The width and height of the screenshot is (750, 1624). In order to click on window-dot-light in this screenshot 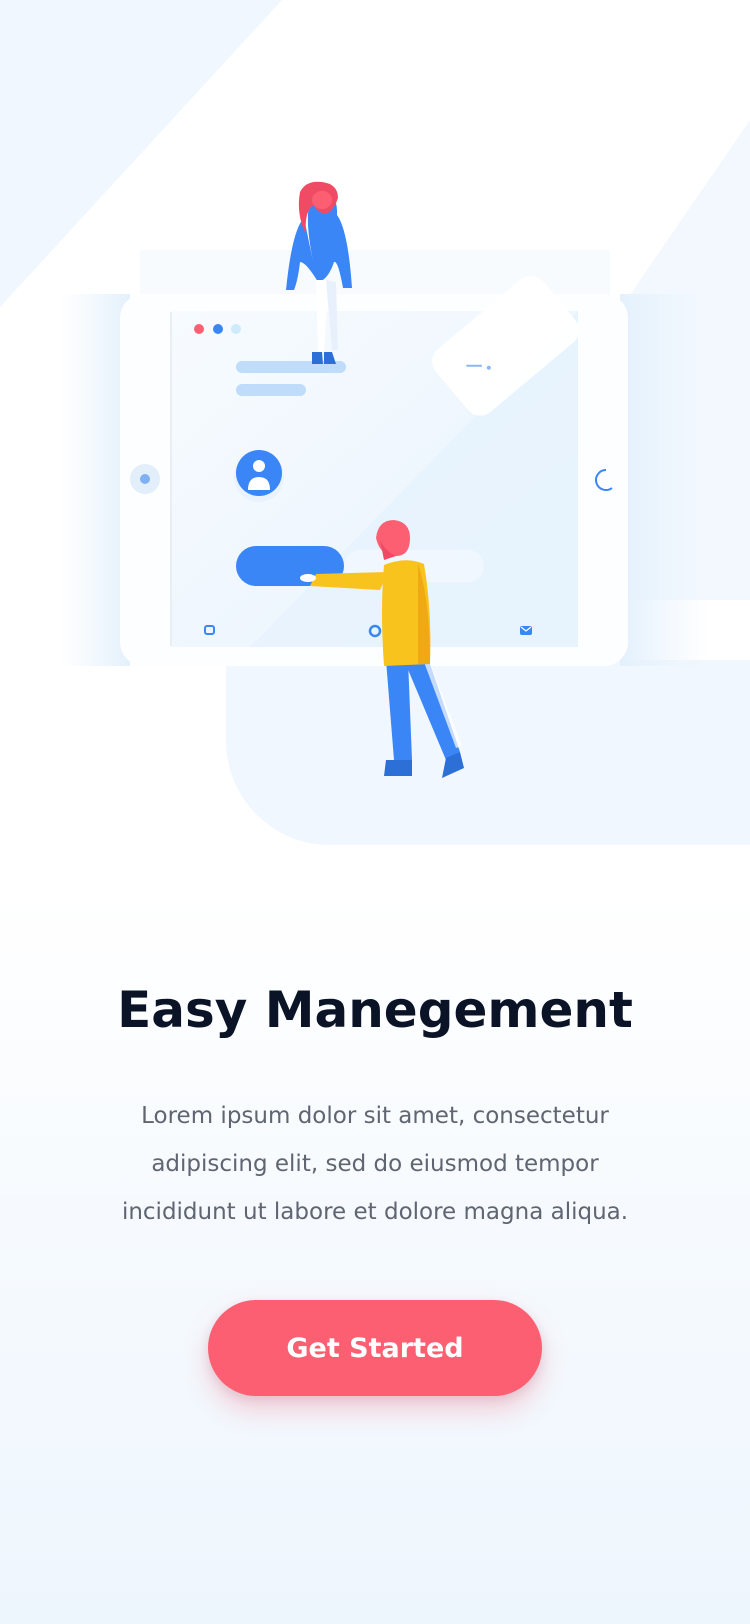, I will do `click(236, 329)`.